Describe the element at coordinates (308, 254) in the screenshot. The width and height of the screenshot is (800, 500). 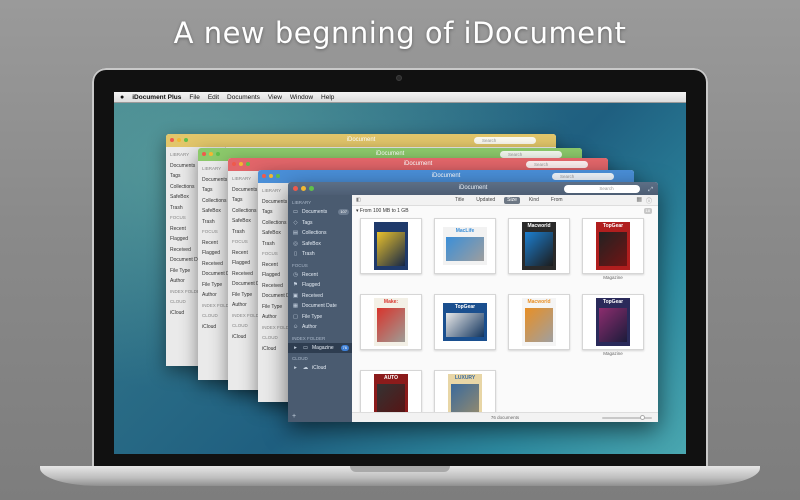
I see `sidebar-item-label: Trash` at that location.